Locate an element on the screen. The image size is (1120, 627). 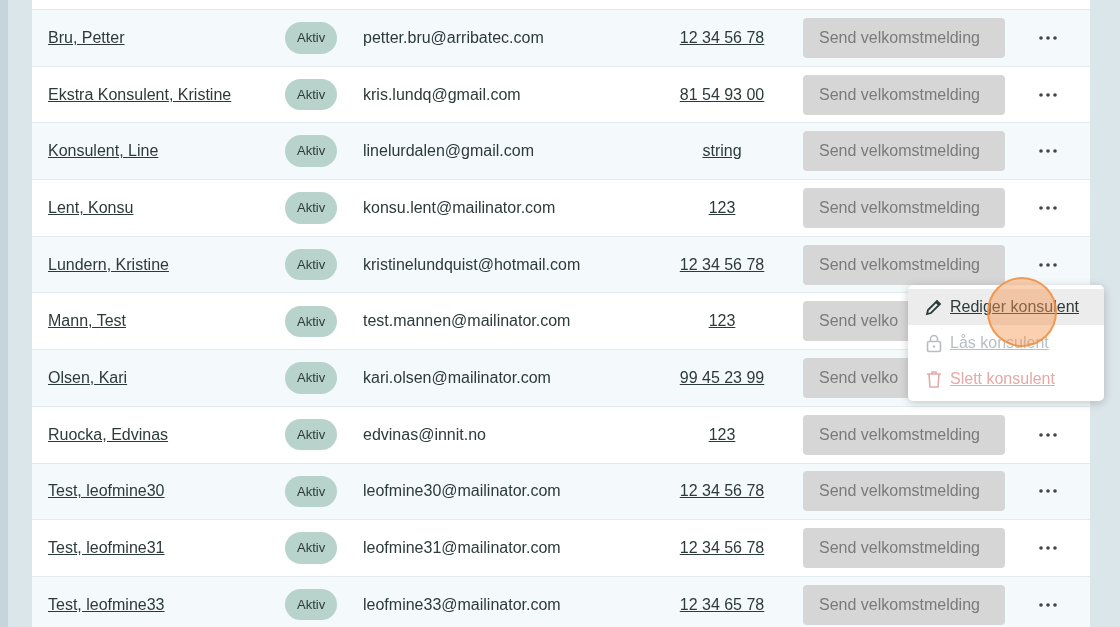
email-text: test.mannen@mailinator.com is located at coordinates (467, 321).